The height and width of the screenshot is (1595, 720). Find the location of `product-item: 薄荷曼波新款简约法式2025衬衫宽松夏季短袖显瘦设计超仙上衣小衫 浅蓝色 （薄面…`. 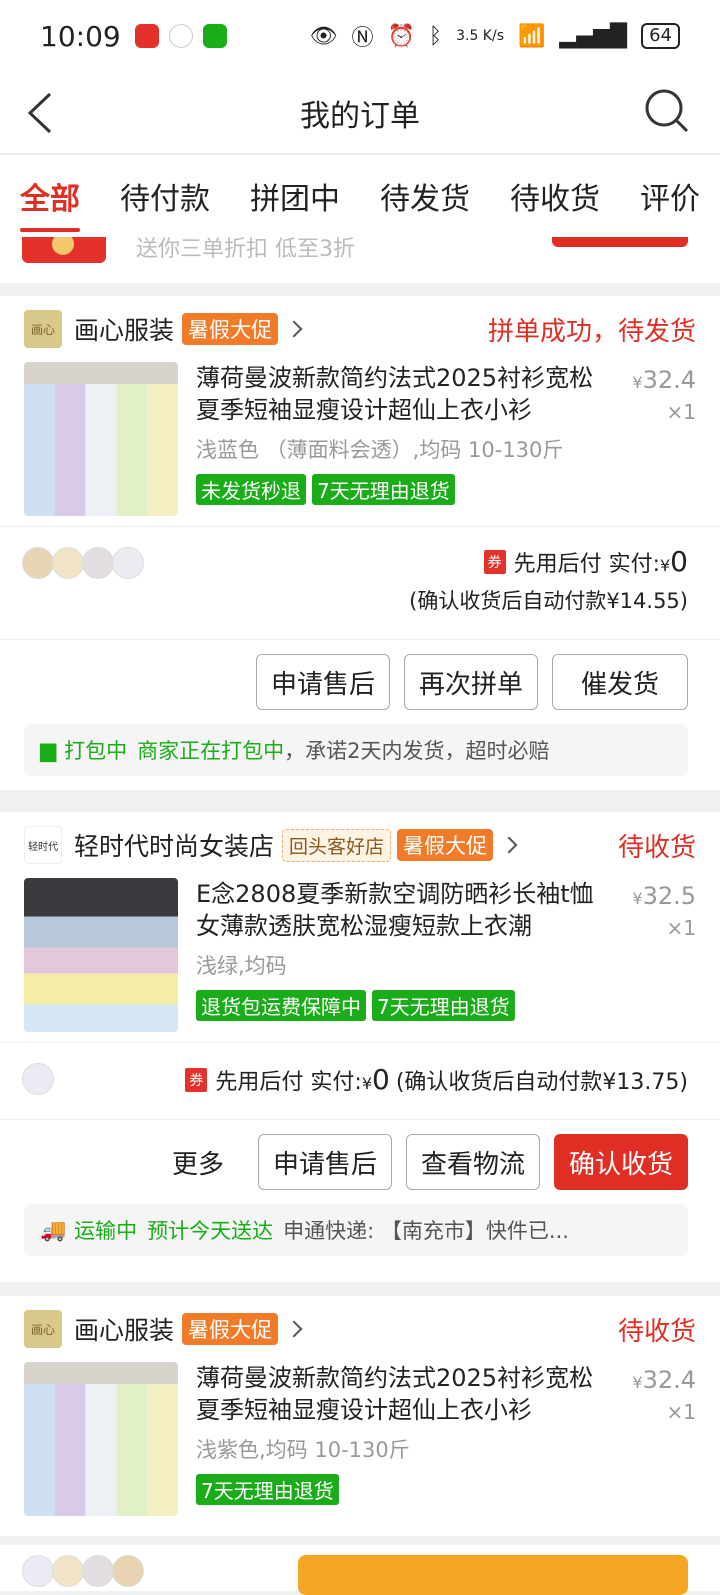

product-item: 薄荷曼波新款简约法式2025衬衫宽松夏季短袖显瘦设计超仙上衣小衫 浅蓝色 （薄面… is located at coordinates (360, 444).